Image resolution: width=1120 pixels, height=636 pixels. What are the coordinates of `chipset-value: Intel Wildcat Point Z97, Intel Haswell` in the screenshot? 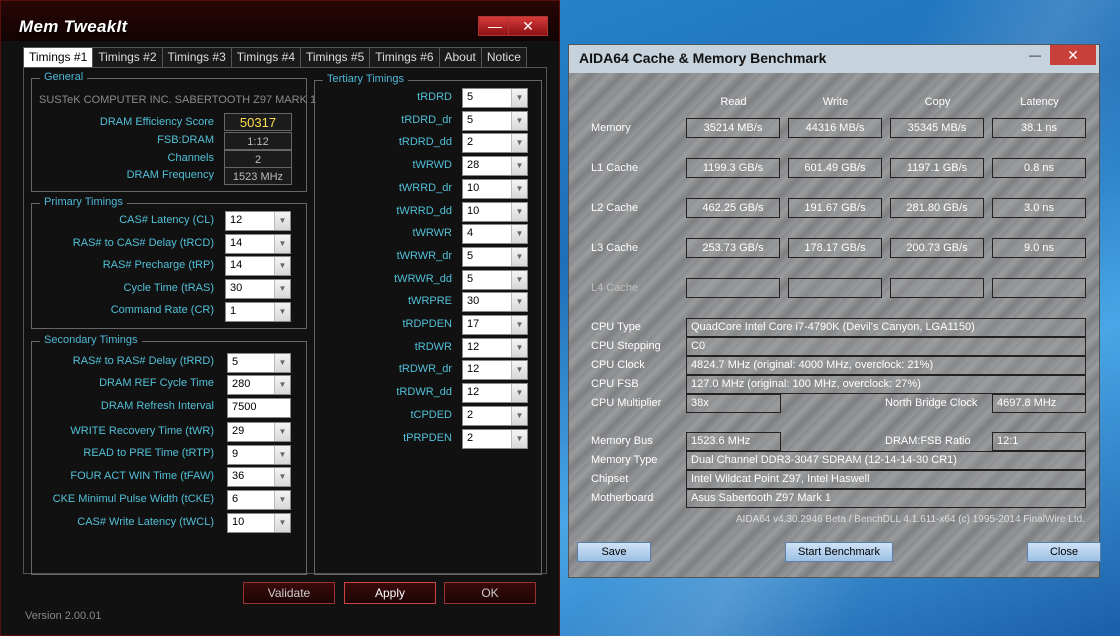 It's located at (886, 479).